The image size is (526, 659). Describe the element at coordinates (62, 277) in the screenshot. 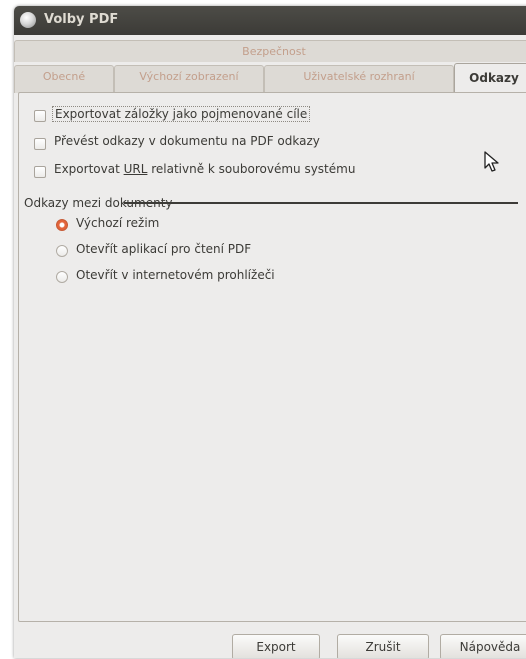

I see `open-browser-radio` at that location.